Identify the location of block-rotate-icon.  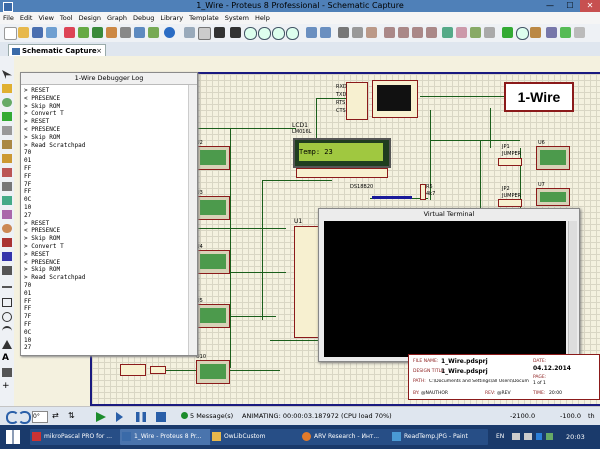
(417, 32).